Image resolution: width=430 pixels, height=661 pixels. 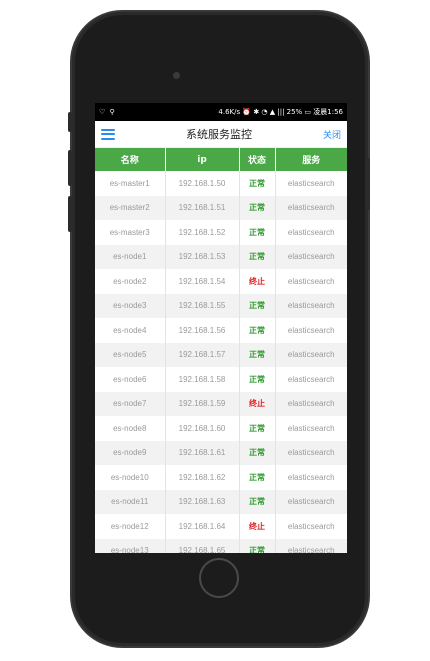 What do you see at coordinates (130, 379) in the screenshot?
I see `cell-name: es-node6` at bounding box center [130, 379].